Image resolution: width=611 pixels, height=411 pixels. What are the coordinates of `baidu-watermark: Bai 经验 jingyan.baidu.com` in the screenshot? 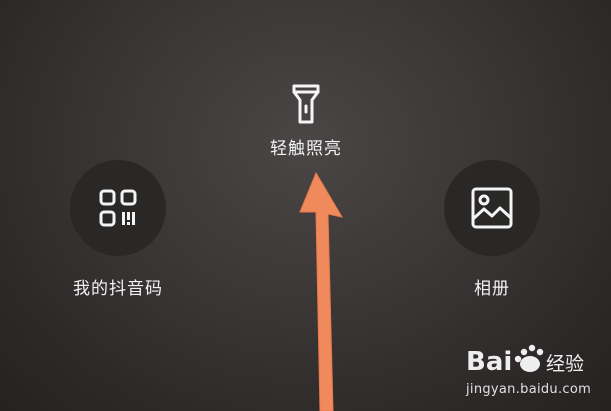 It's located at (536, 373).